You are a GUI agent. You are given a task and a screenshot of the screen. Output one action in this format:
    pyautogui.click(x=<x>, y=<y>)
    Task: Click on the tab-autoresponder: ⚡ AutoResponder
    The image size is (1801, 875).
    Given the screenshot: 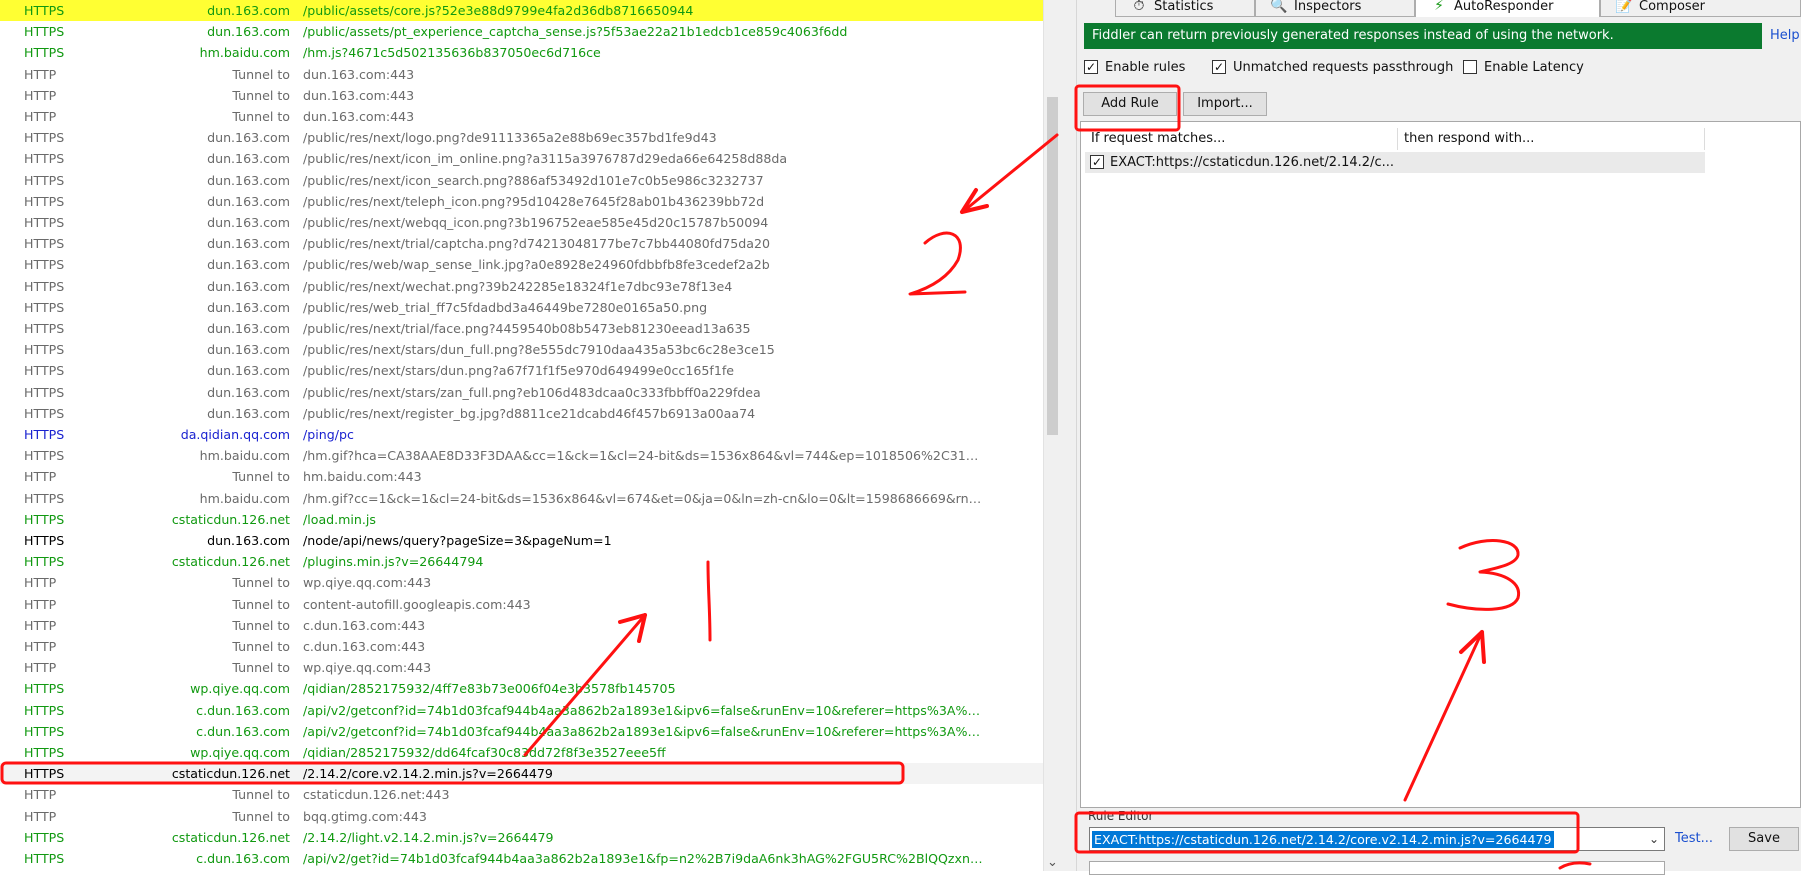 What is the action you would take?
    pyautogui.click(x=1507, y=8)
    